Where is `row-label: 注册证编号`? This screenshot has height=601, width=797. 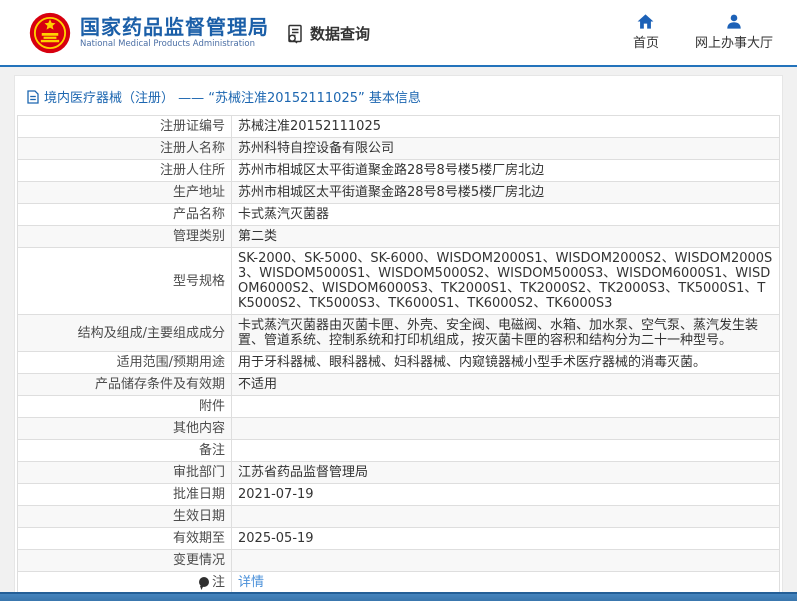
row-label: 注册证编号 is located at coordinates (124, 126).